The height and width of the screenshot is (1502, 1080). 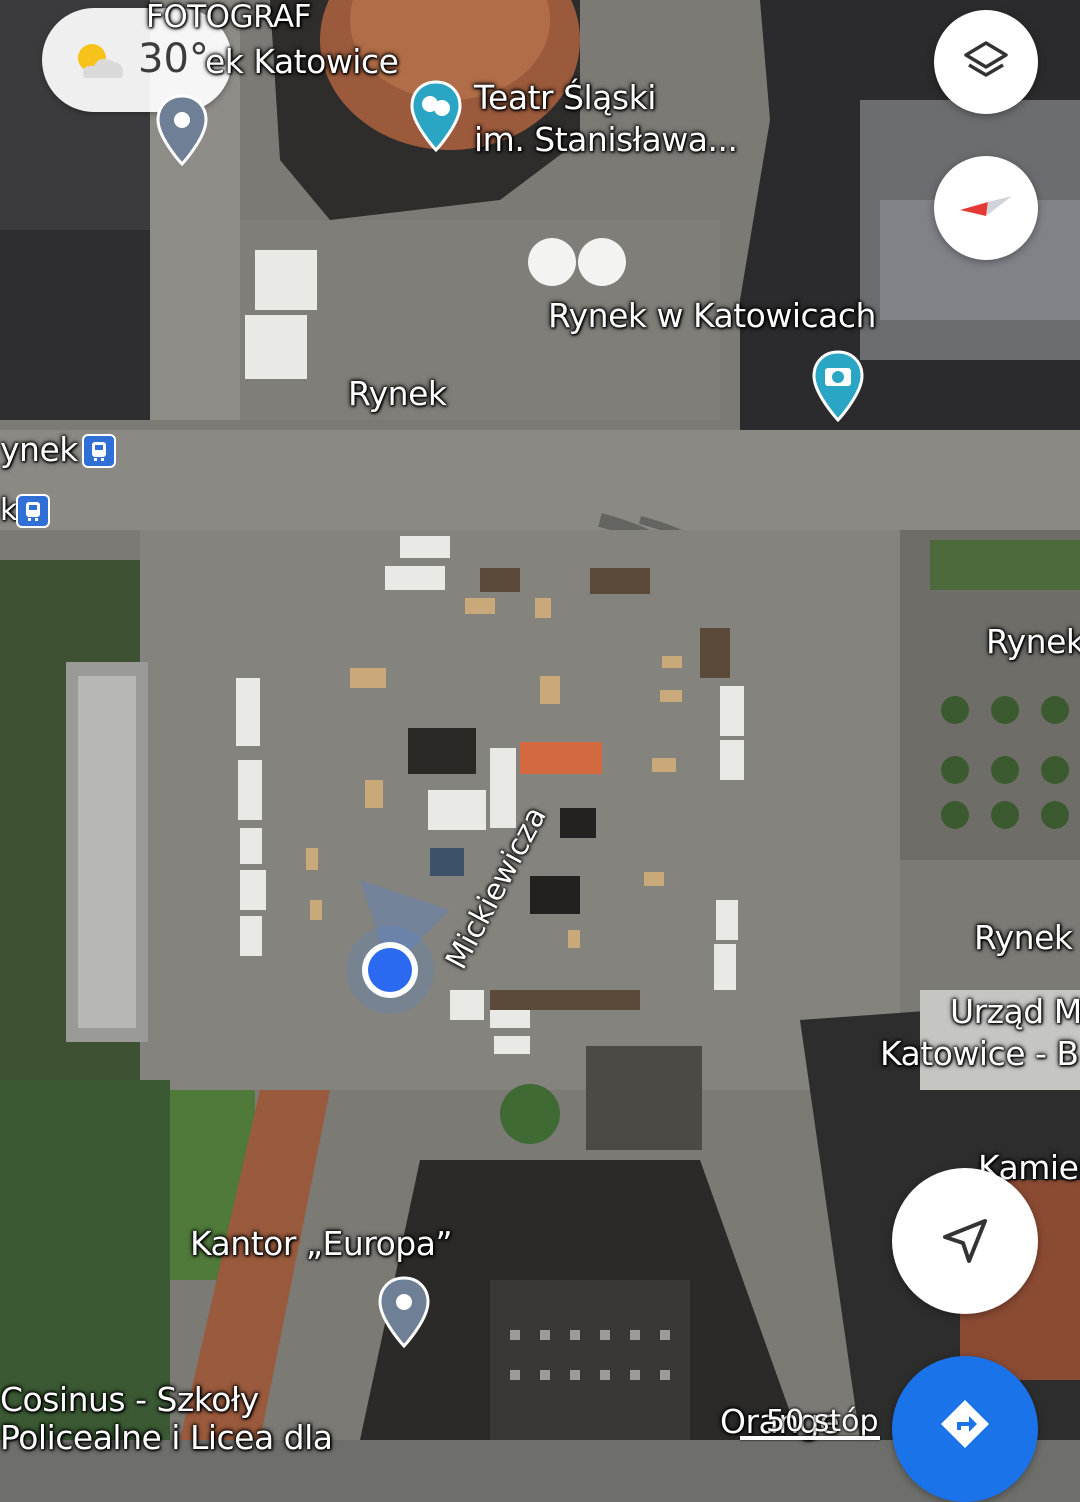 I want to click on navigation-arrow-icon, so click(x=965, y=1241).